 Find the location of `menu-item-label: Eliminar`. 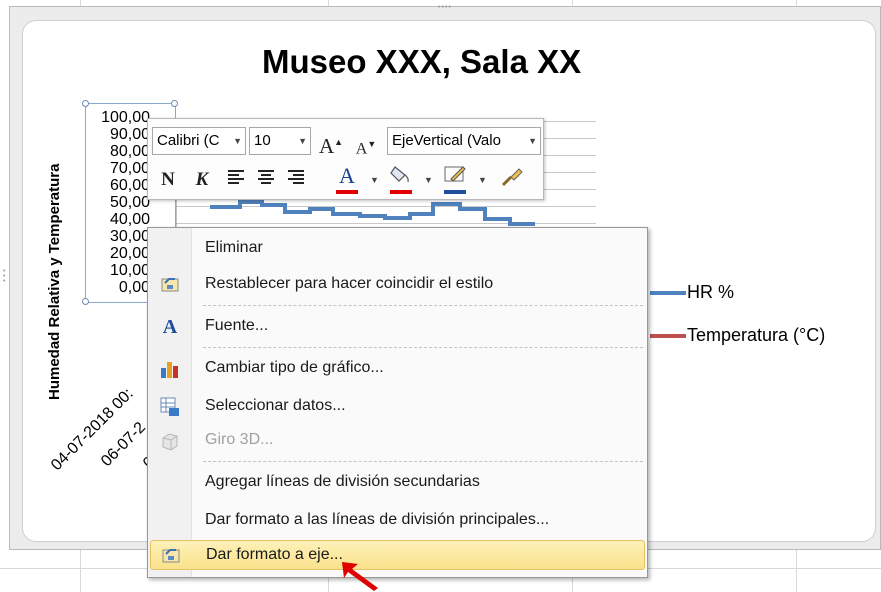

menu-item-label: Eliminar is located at coordinates (234, 247).